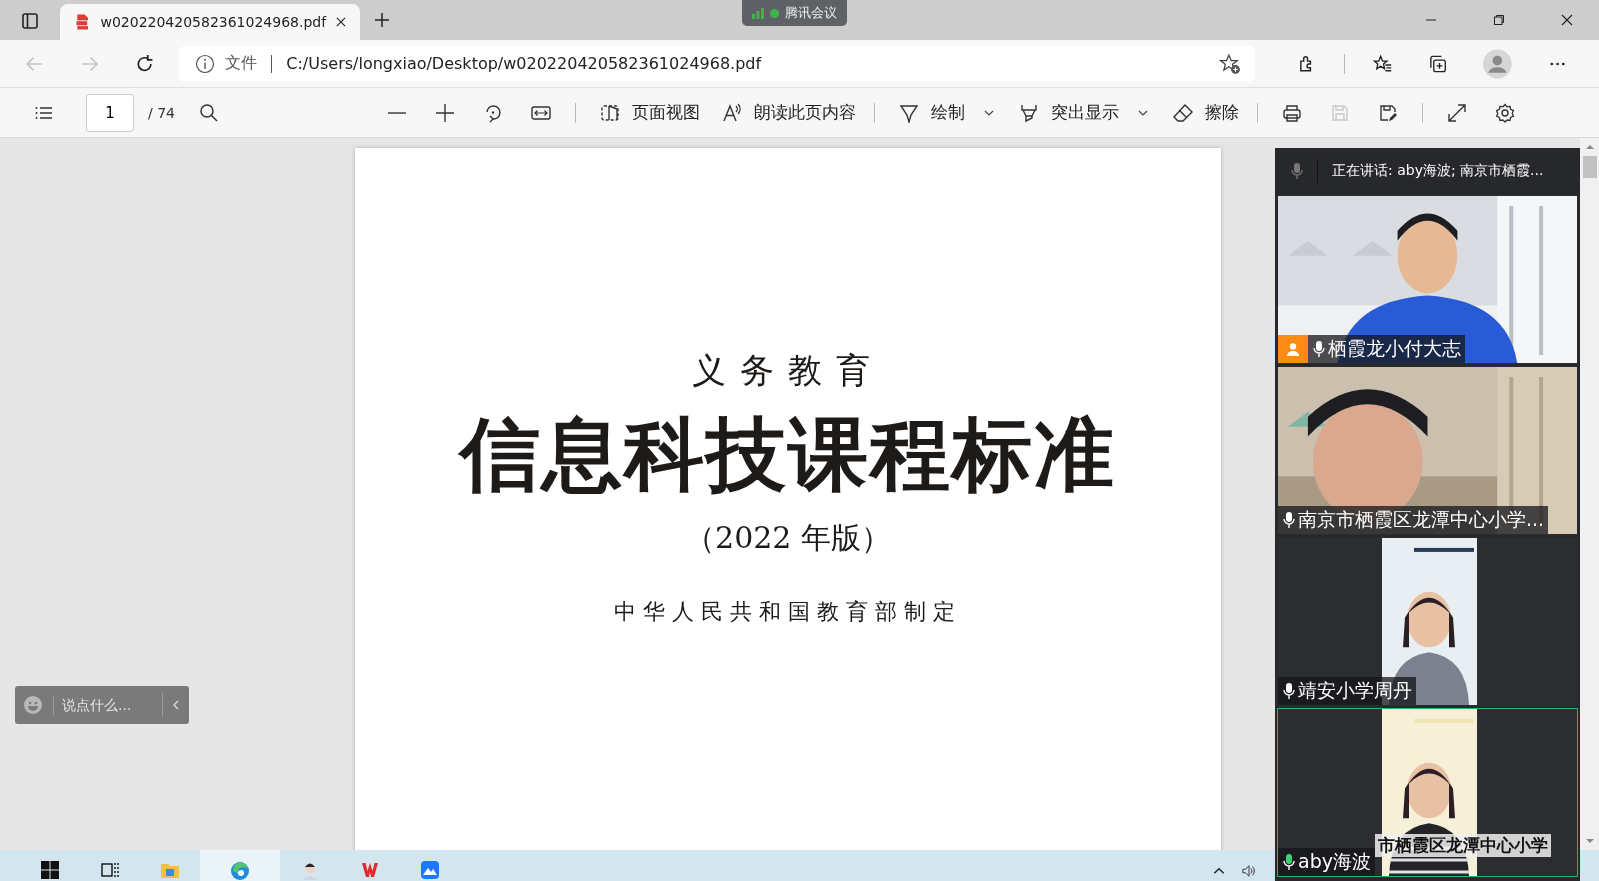 This screenshot has width=1599, height=881. What do you see at coordinates (1249, 871) in the screenshot?
I see `speaker-icon` at bounding box center [1249, 871].